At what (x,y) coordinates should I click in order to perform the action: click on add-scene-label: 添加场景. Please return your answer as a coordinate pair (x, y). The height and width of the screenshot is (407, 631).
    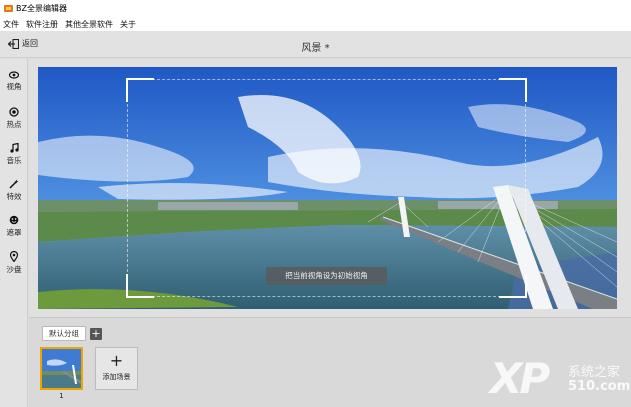
    Looking at the image, I should click on (116, 377).